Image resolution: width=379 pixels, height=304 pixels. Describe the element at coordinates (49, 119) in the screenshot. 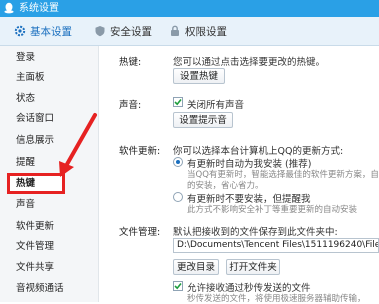

I see `sidebar-item-chat-window: 会话窗口` at that location.